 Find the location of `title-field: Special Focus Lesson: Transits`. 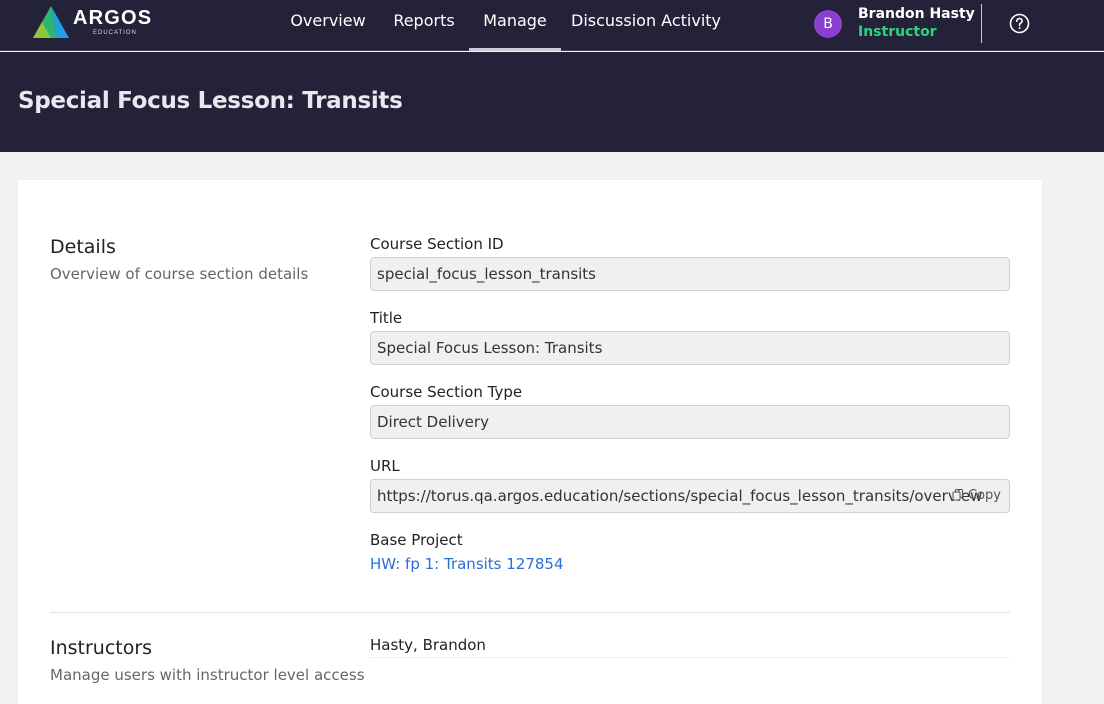

title-field: Special Focus Lesson: Transits is located at coordinates (690, 348).